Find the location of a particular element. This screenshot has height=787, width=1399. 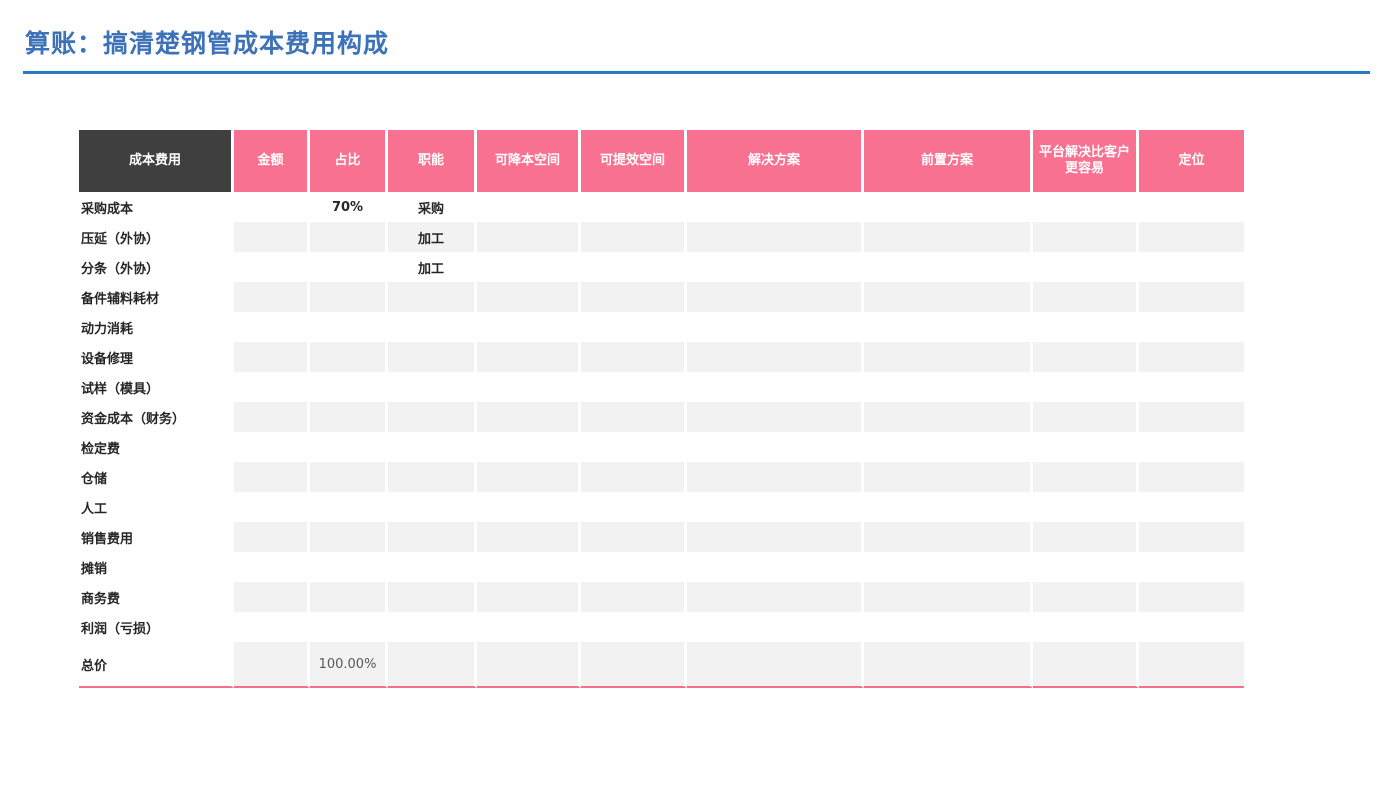

table-row: 商务费 is located at coordinates (661, 597).